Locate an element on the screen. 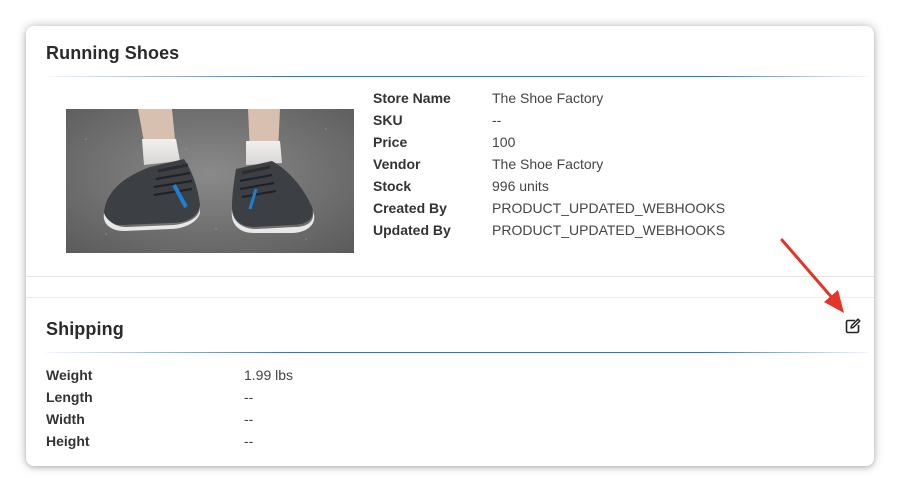  detail-label: Created By is located at coordinates (410, 208).